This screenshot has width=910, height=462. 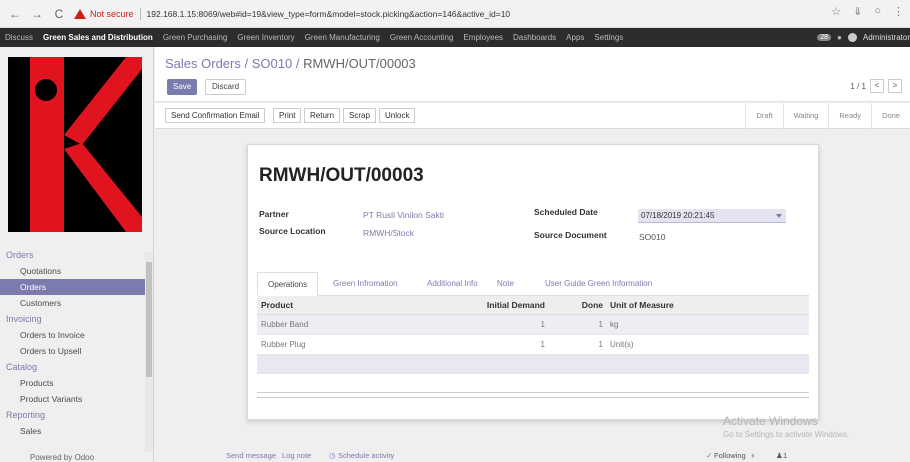 What do you see at coordinates (359, 115) in the screenshot?
I see `scrap-button: Scrap` at bounding box center [359, 115].